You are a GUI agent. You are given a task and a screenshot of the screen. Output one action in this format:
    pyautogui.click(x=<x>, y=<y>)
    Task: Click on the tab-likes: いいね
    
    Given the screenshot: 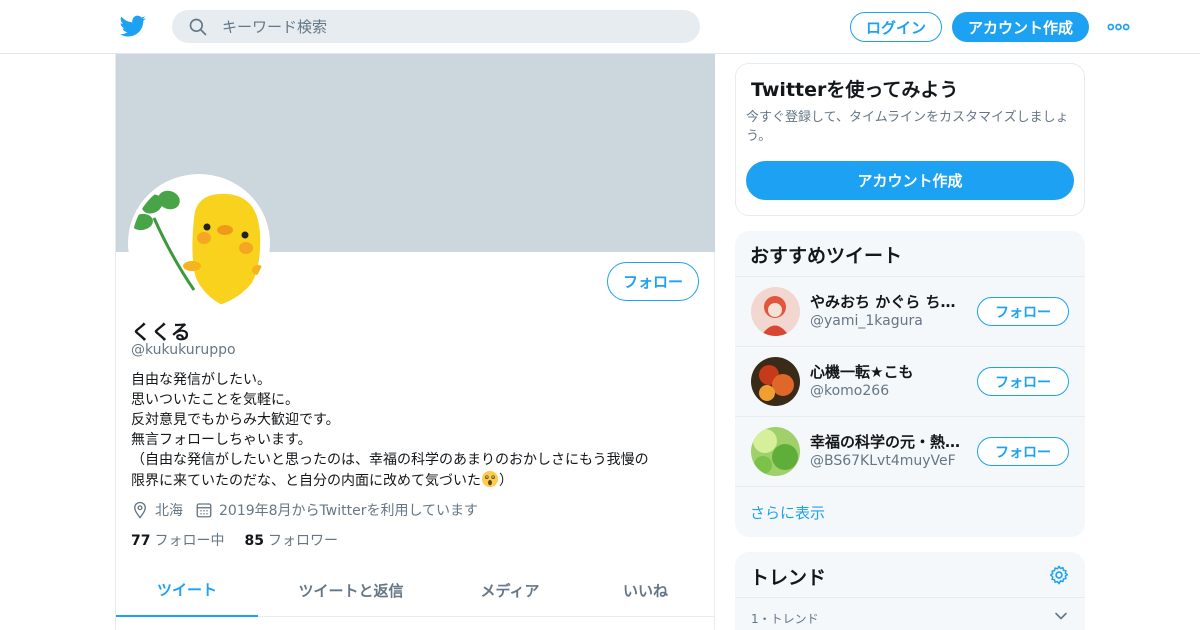 What is the action you would take?
    pyautogui.click(x=645, y=590)
    